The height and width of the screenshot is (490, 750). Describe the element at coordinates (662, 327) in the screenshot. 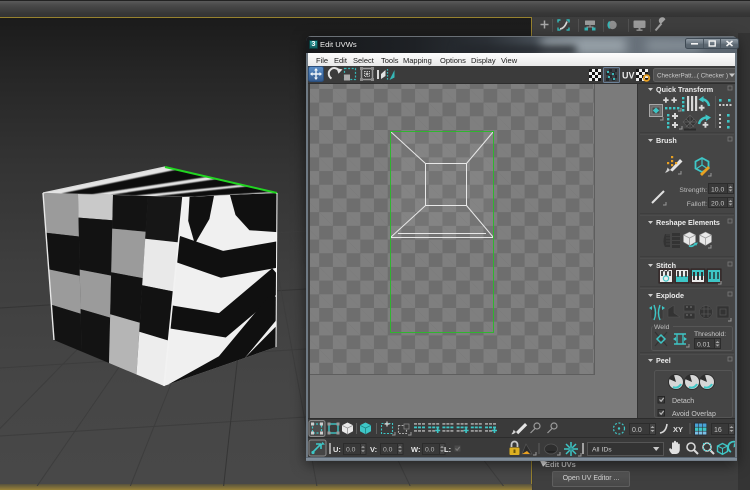

I see `svg-text: Weld` at that location.